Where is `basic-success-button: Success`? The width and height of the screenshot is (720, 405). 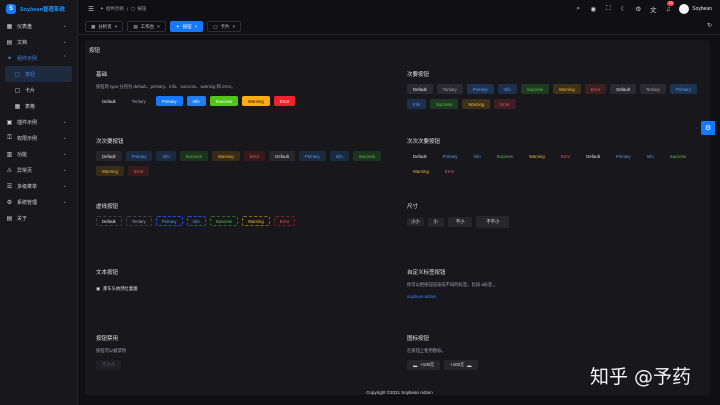 basic-success-button: Success is located at coordinates (223, 101).